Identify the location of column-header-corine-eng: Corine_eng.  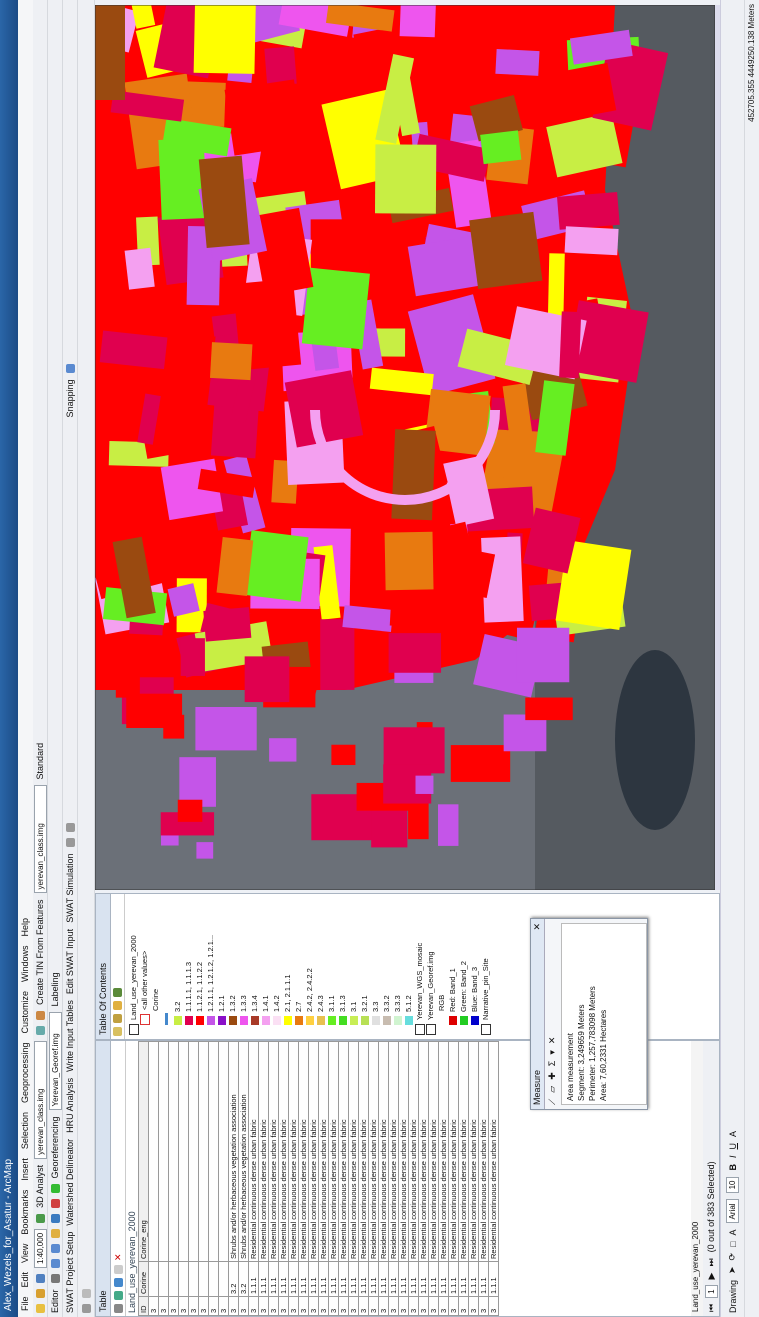
(143, 1151).